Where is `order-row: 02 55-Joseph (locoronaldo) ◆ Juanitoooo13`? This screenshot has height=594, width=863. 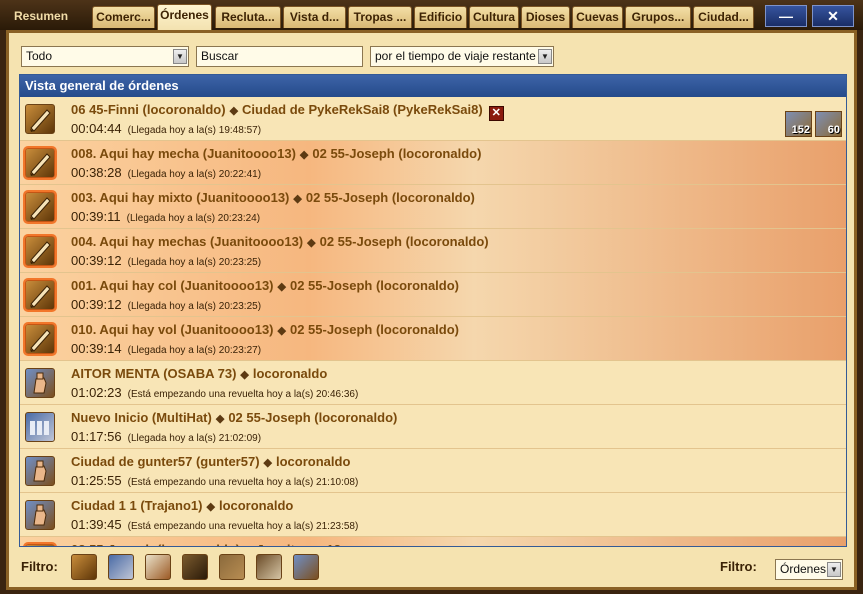
order-row: 02 55-Joseph (locoronaldo) ◆ Juanitoooo13 is located at coordinates (433, 541).